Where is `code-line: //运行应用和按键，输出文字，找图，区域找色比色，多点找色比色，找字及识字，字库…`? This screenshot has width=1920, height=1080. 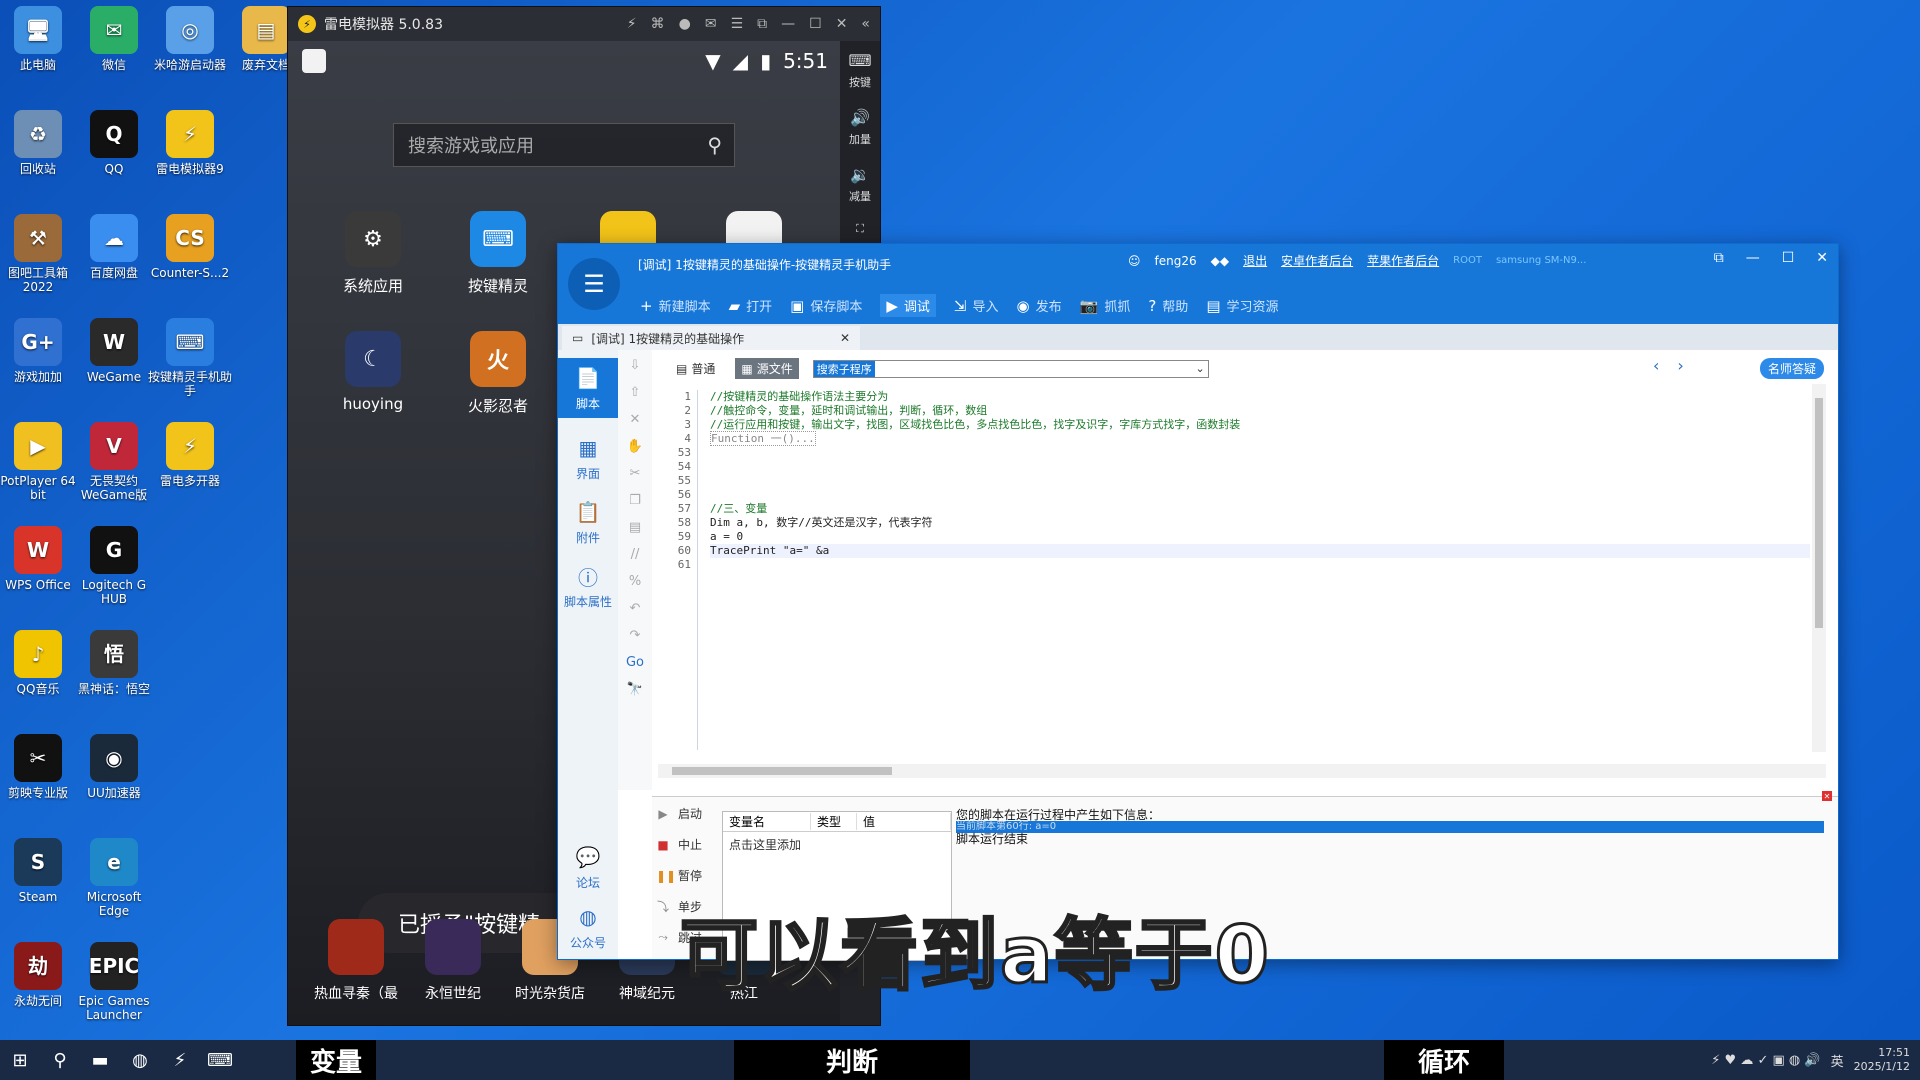 code-line: //运行应用和按键，输出文字，找图，区域找色比色，多点找色比色，找字及识字，字库… is located at coordinates (1260, 425).